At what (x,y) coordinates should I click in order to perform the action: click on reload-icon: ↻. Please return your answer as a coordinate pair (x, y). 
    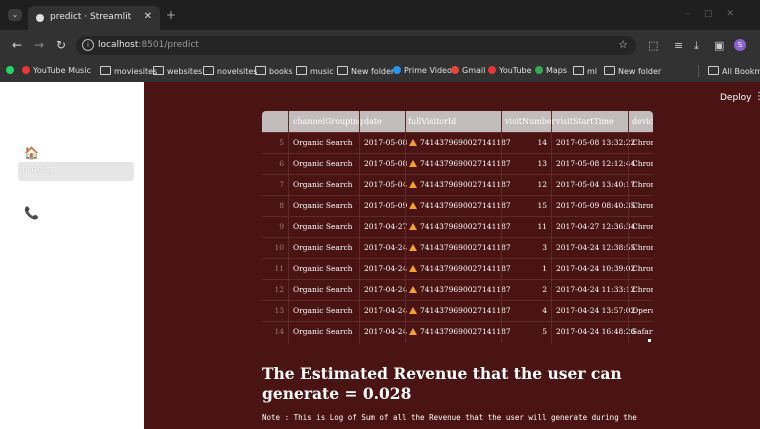
    Looking at the image, I should click on (61, 45).